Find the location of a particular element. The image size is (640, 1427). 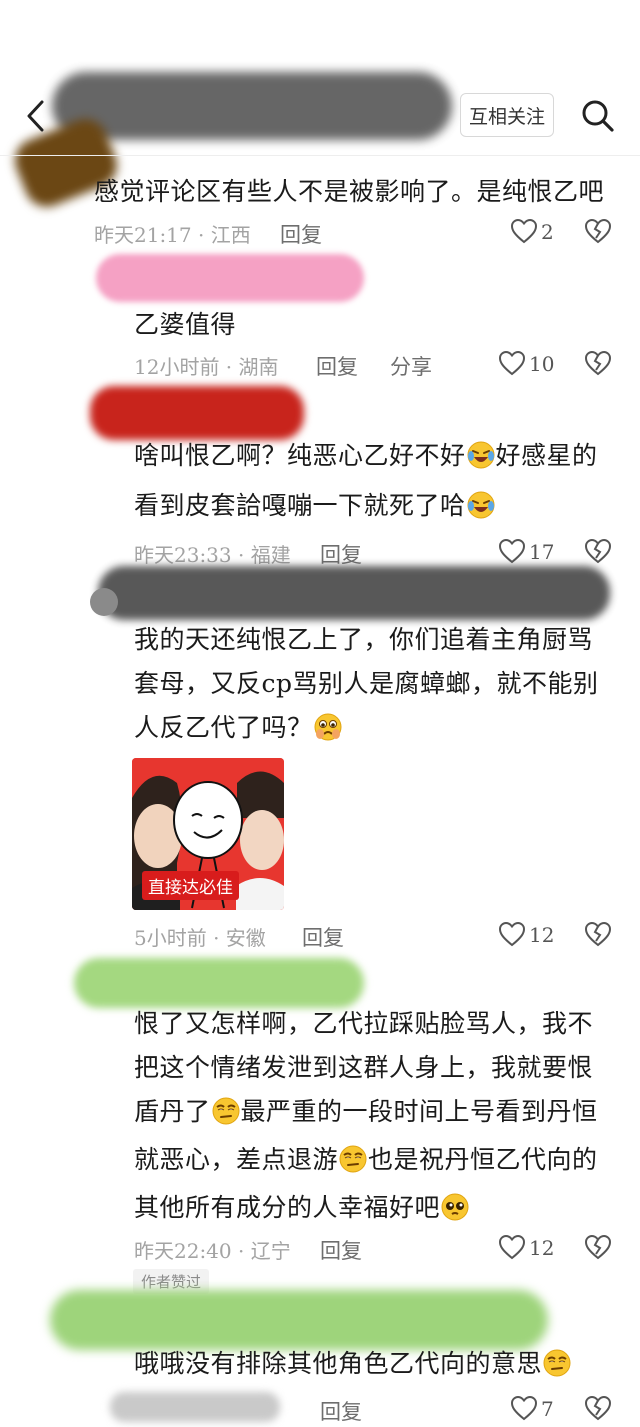

search-icon is located at coordinates (598, 116).